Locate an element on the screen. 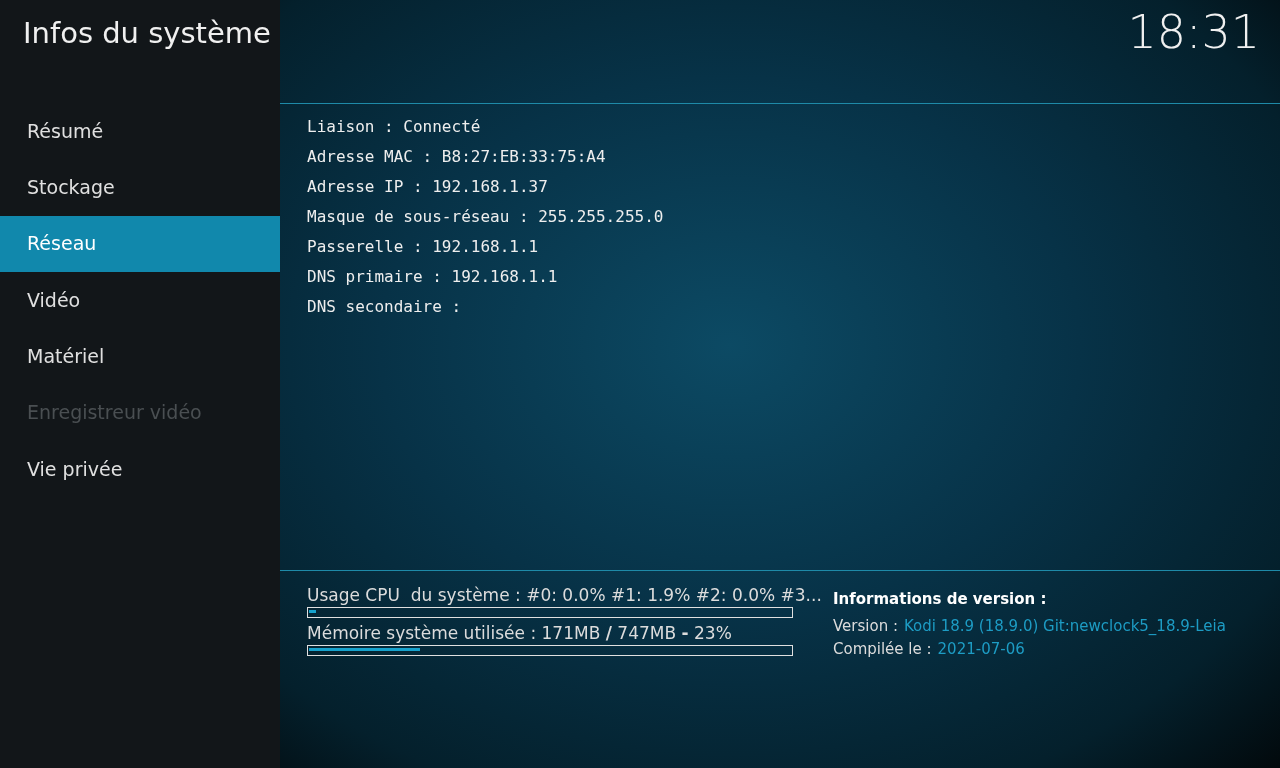 This screenshot has width=1280, height=768. sidebar-item: Vidéo is located at coordinates (140, 300).